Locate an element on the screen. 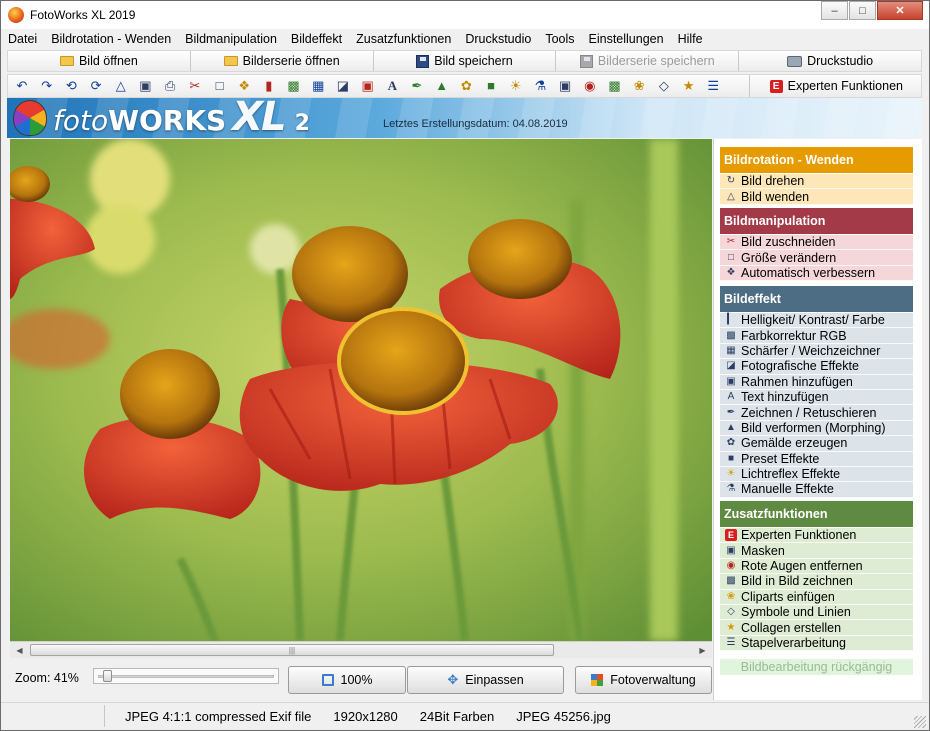 Image resolution: width=930 pixels, height=731 pixels. status-filename: JPEG 45256.jpg is located at coordinates (563, 716).